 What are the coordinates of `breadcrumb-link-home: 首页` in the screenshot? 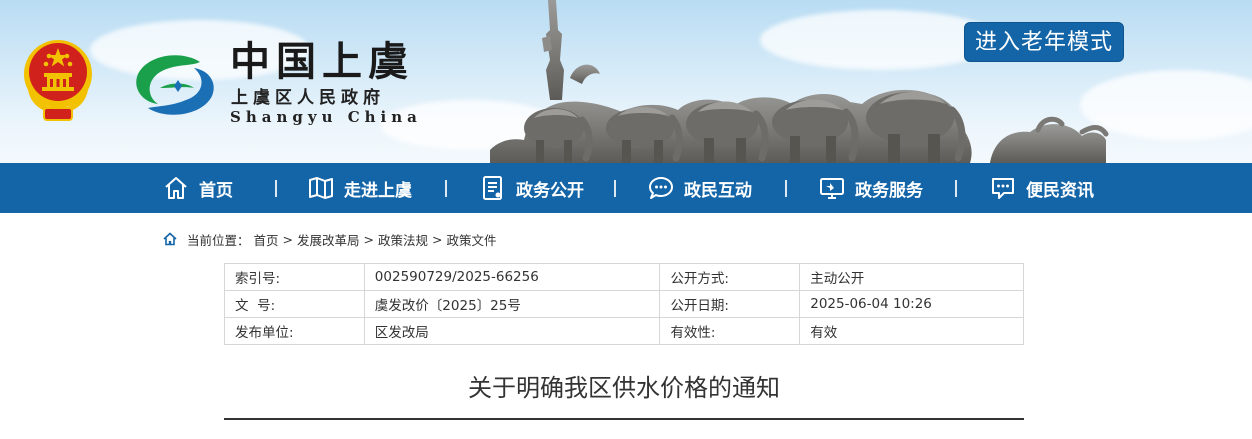 It's located at (266, 239).